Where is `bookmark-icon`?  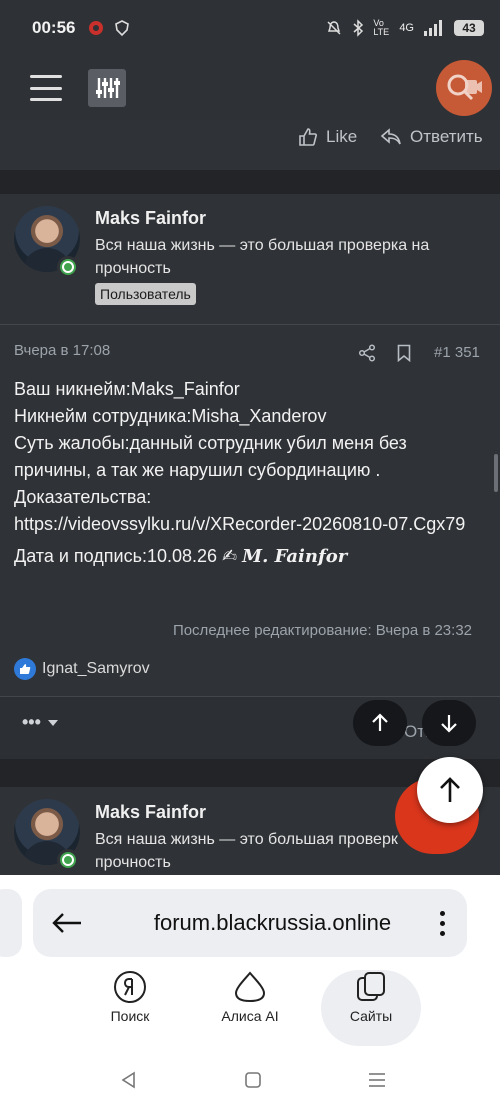 bookmark-icon is located at coordinates (404, 353).